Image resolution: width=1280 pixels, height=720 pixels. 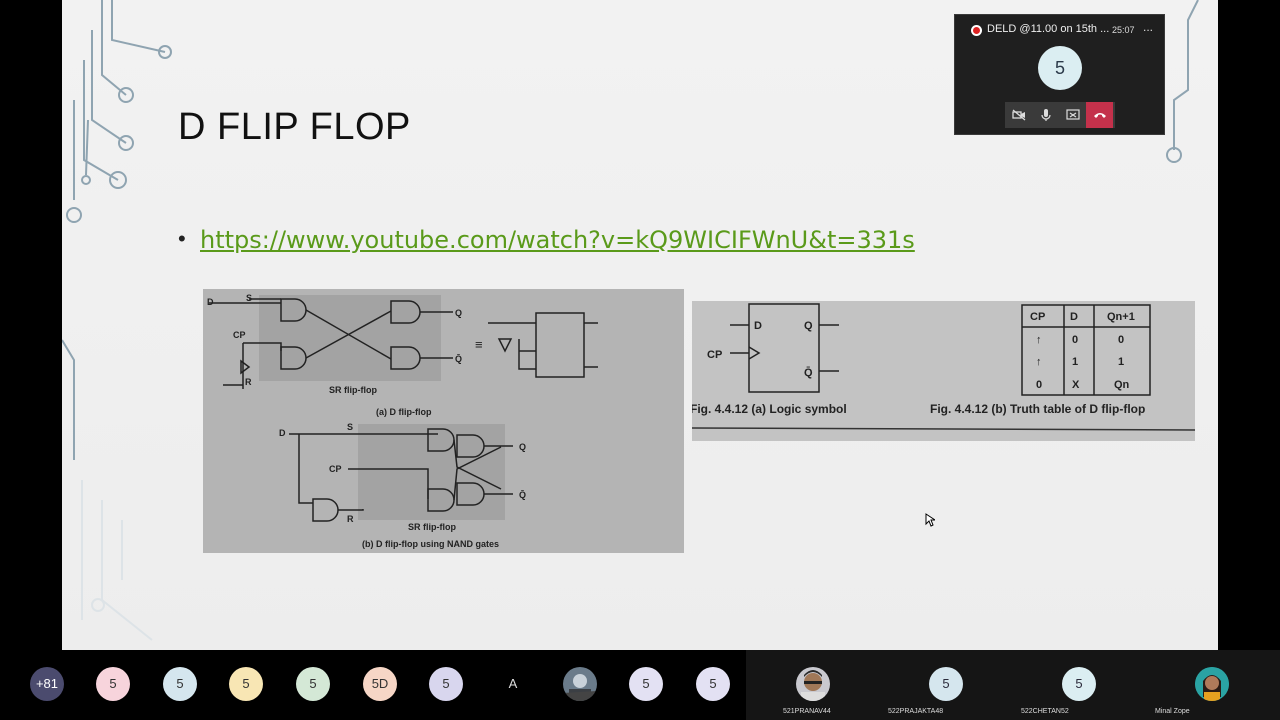 What do you see at coordinates (976, 30) in the screenshot?
I see `recording-icon` at bounding box center [976, 30].